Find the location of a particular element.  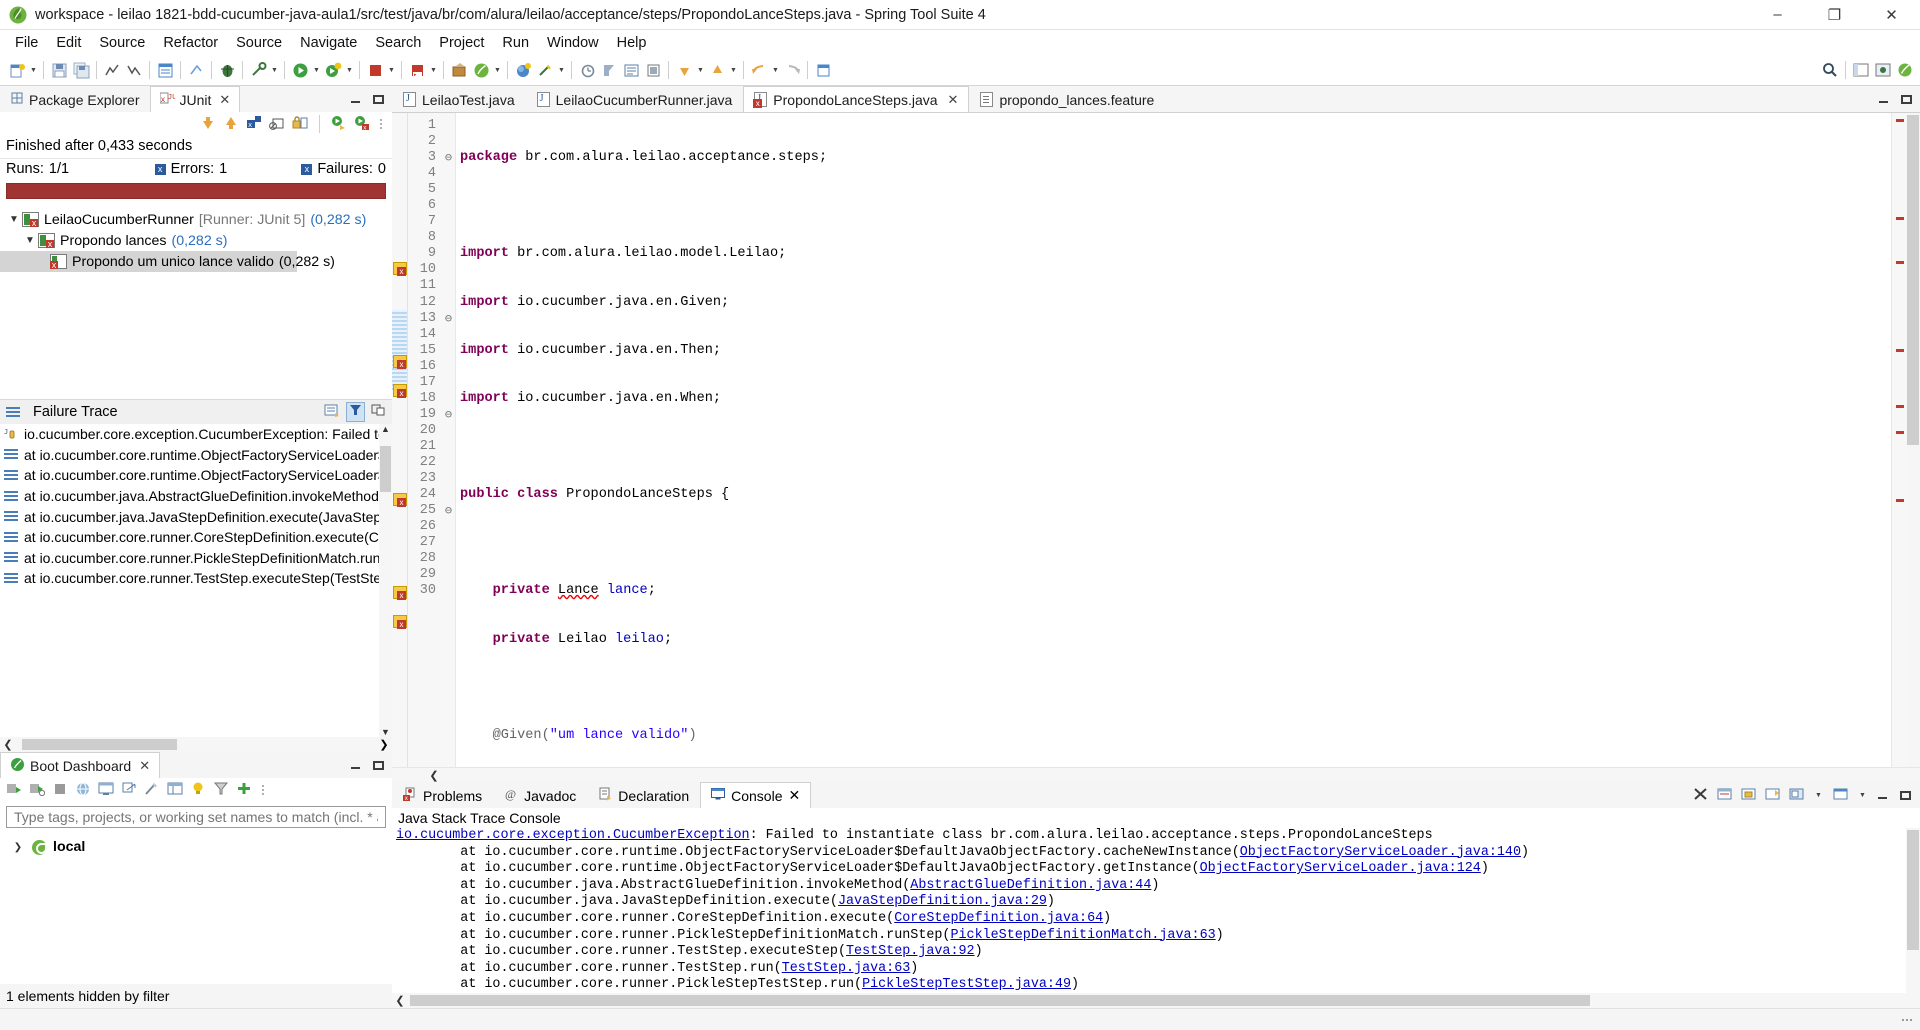

open-browser-icon is located at coordinates (83, 790).